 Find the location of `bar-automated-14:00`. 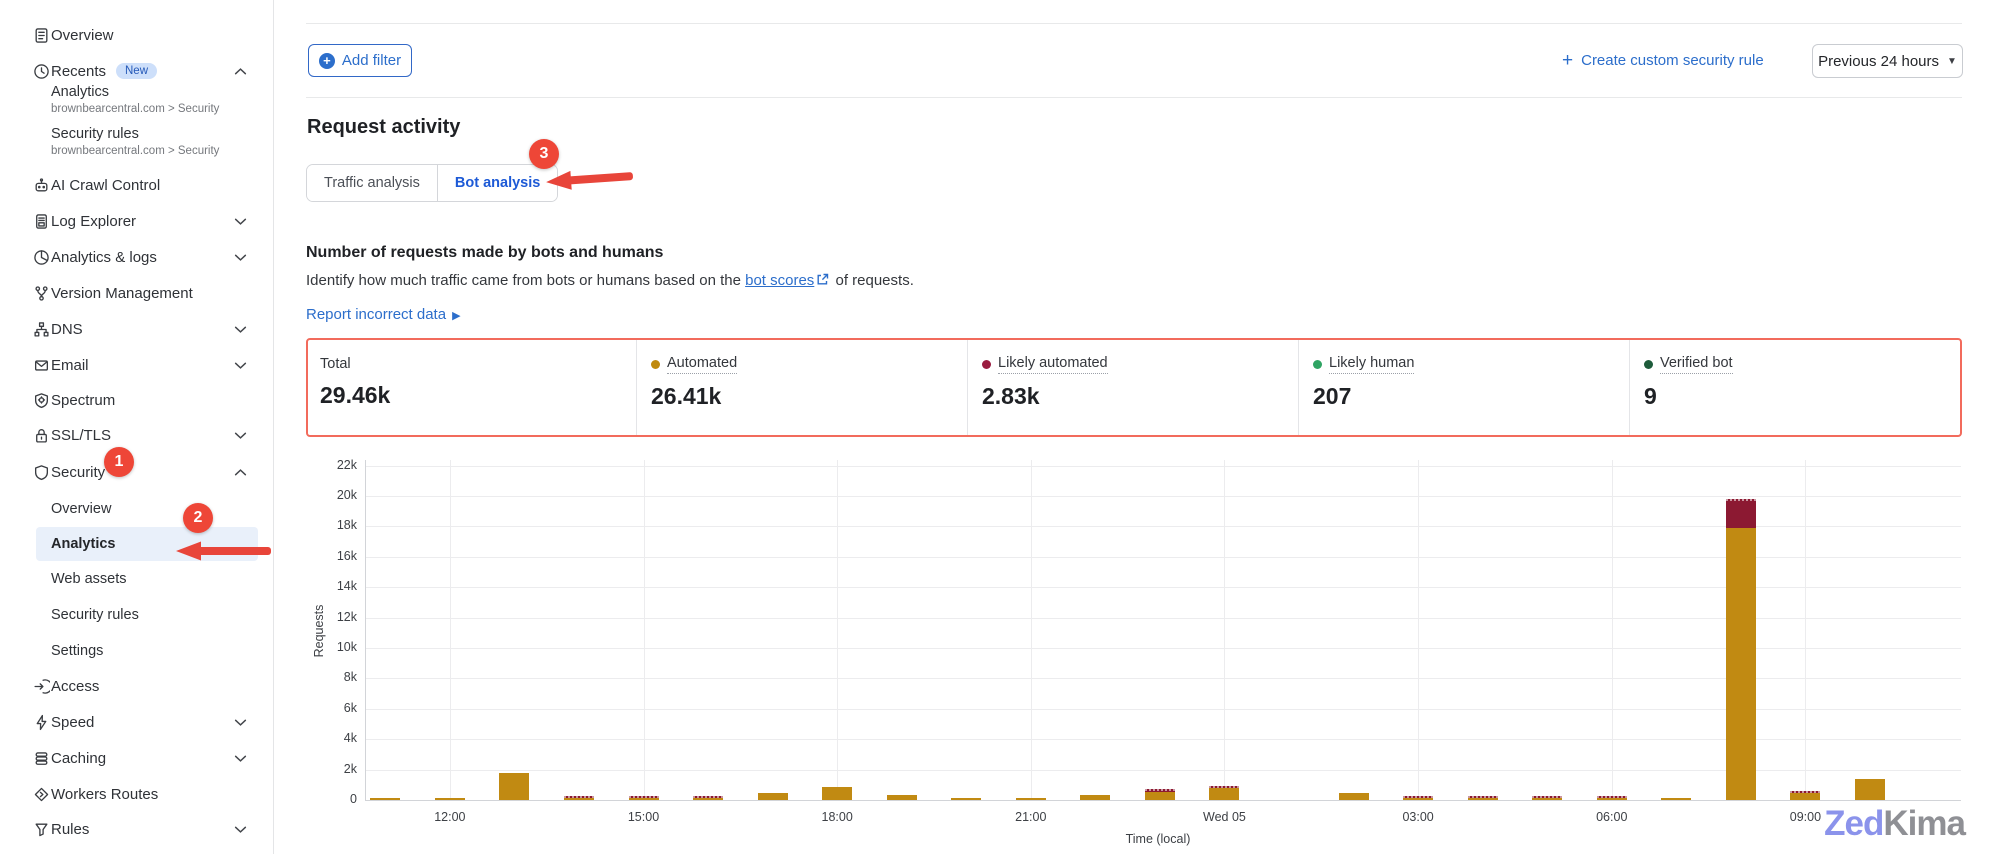

bar-automated-14:00 is located at coordinates (578, 798).